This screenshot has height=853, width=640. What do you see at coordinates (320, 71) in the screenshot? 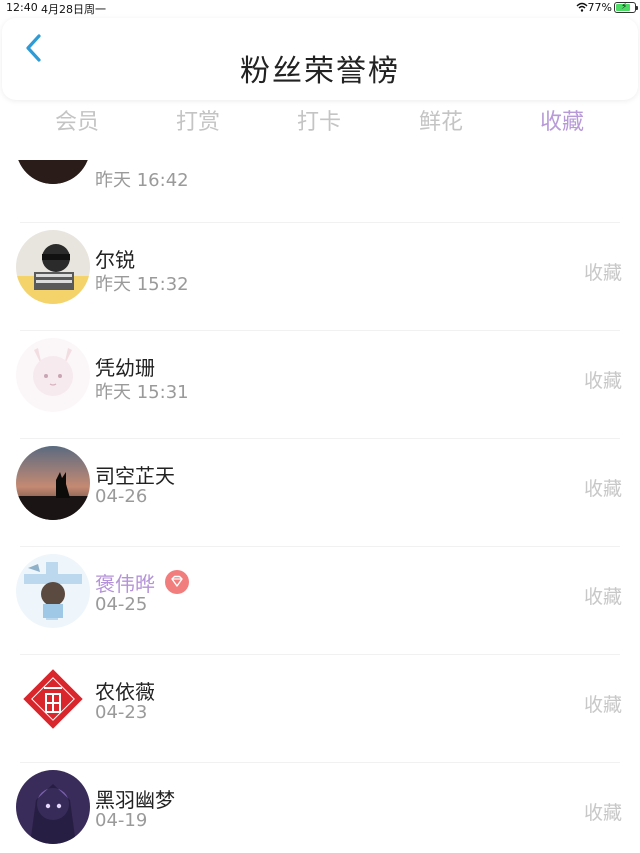
I see `page-title: 粉丝荣誉榜` at bounding box center [320, 71].